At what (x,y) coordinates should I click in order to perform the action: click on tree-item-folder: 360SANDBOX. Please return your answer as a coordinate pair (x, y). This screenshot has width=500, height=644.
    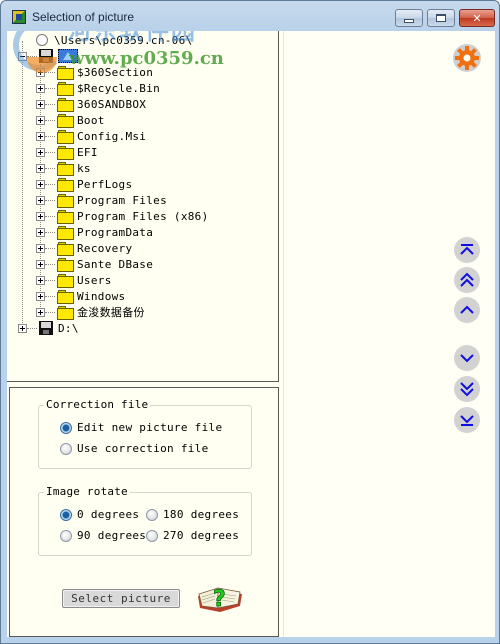
    Looking at the image, I should click on (91, 104).